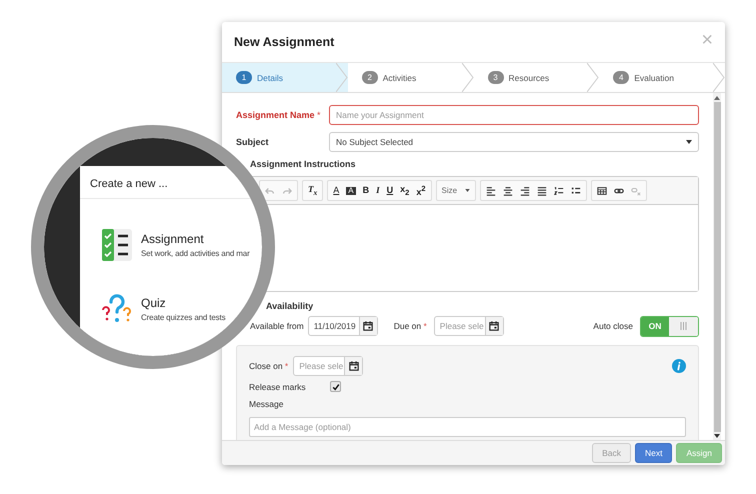  What do you see at coordinates (289, 306) in the screenshot?
I see `section-label: Availability` at bounding box center [289, 306].